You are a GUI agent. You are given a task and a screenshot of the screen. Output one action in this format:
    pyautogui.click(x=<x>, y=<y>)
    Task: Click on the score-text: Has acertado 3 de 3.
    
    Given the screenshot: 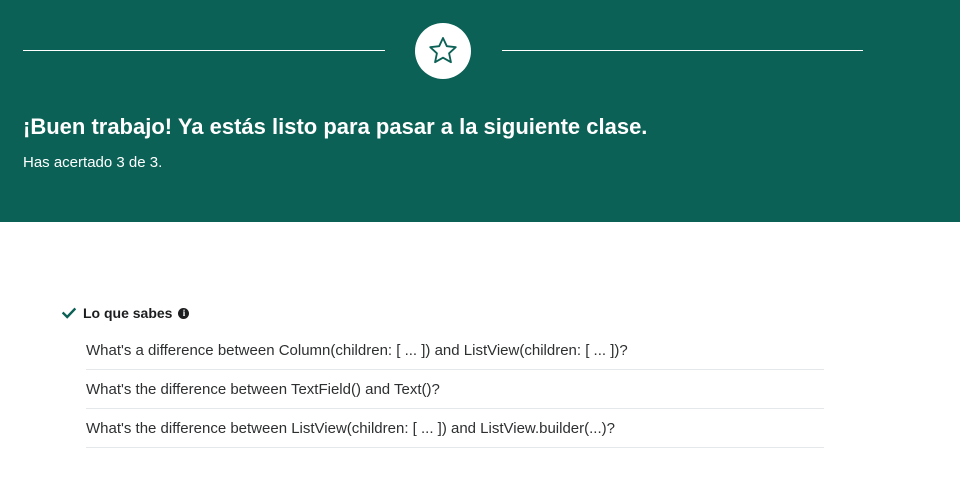 What is the action you would take?
    pyautogui.click(x=93, y=162)
    